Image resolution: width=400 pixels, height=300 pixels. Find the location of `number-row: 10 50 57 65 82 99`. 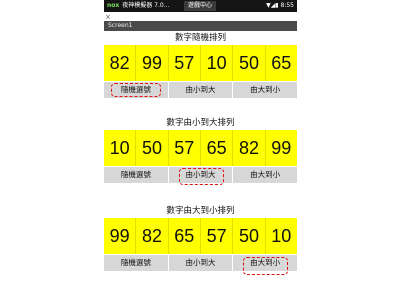

number-row: 10 50 57 65 82 99 is located at coordinates (200, 148).